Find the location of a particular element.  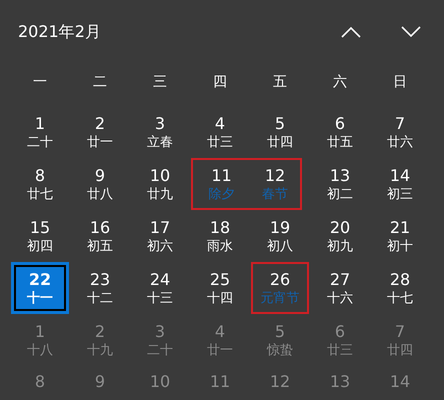

day-number: 21 is located at coordinates (400, 228).